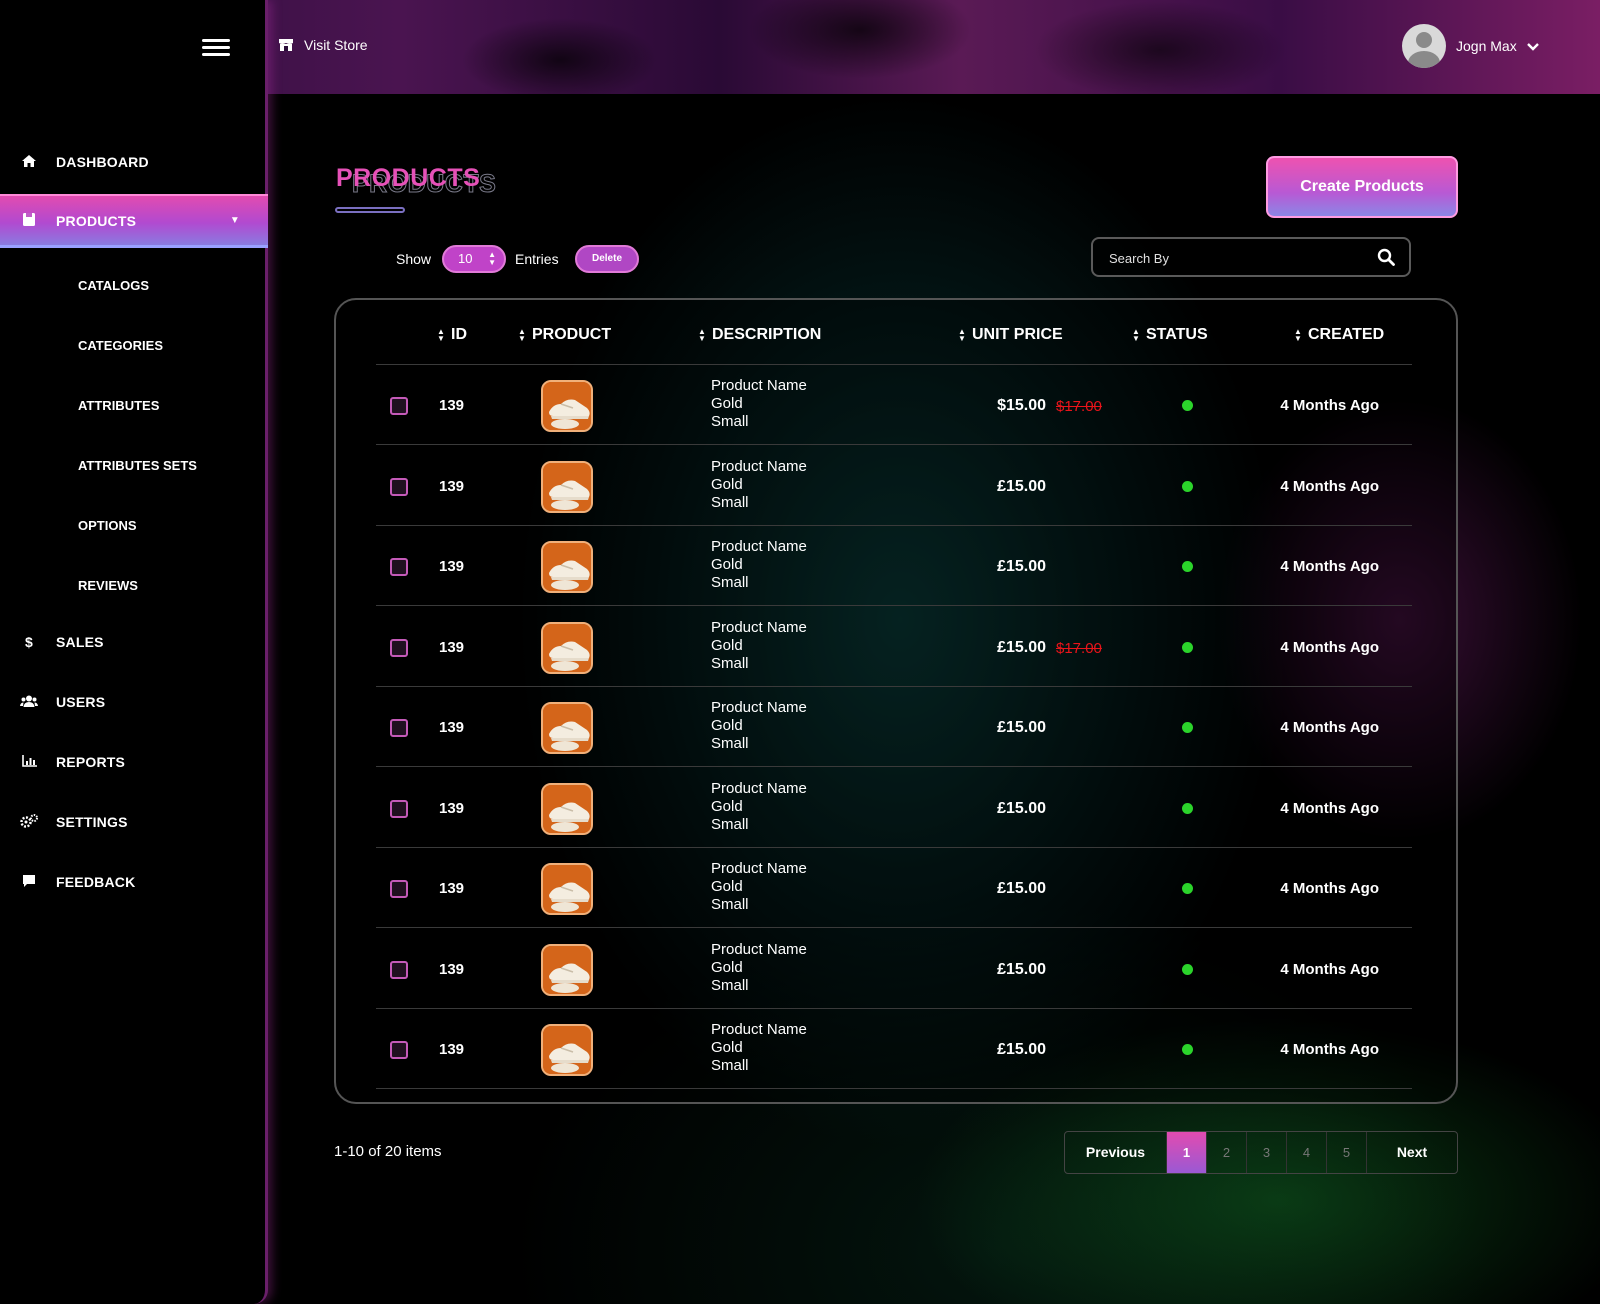  Describe the element at coordinates (1187, 1152) in the screenshot. I see `page-button-1: 1` at that location.